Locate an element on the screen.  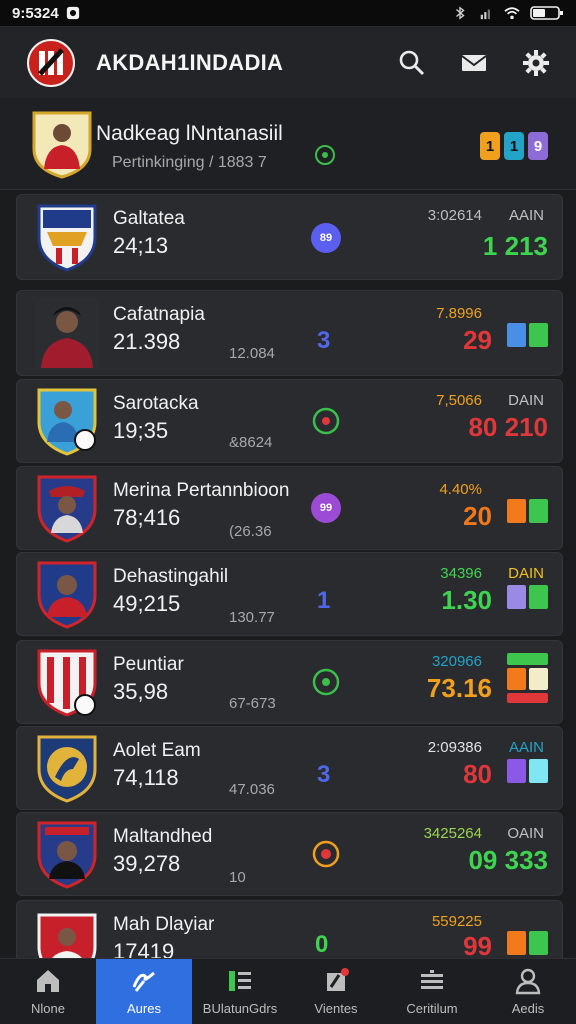
chip-3: 9 is located at coordinates (538, 146).